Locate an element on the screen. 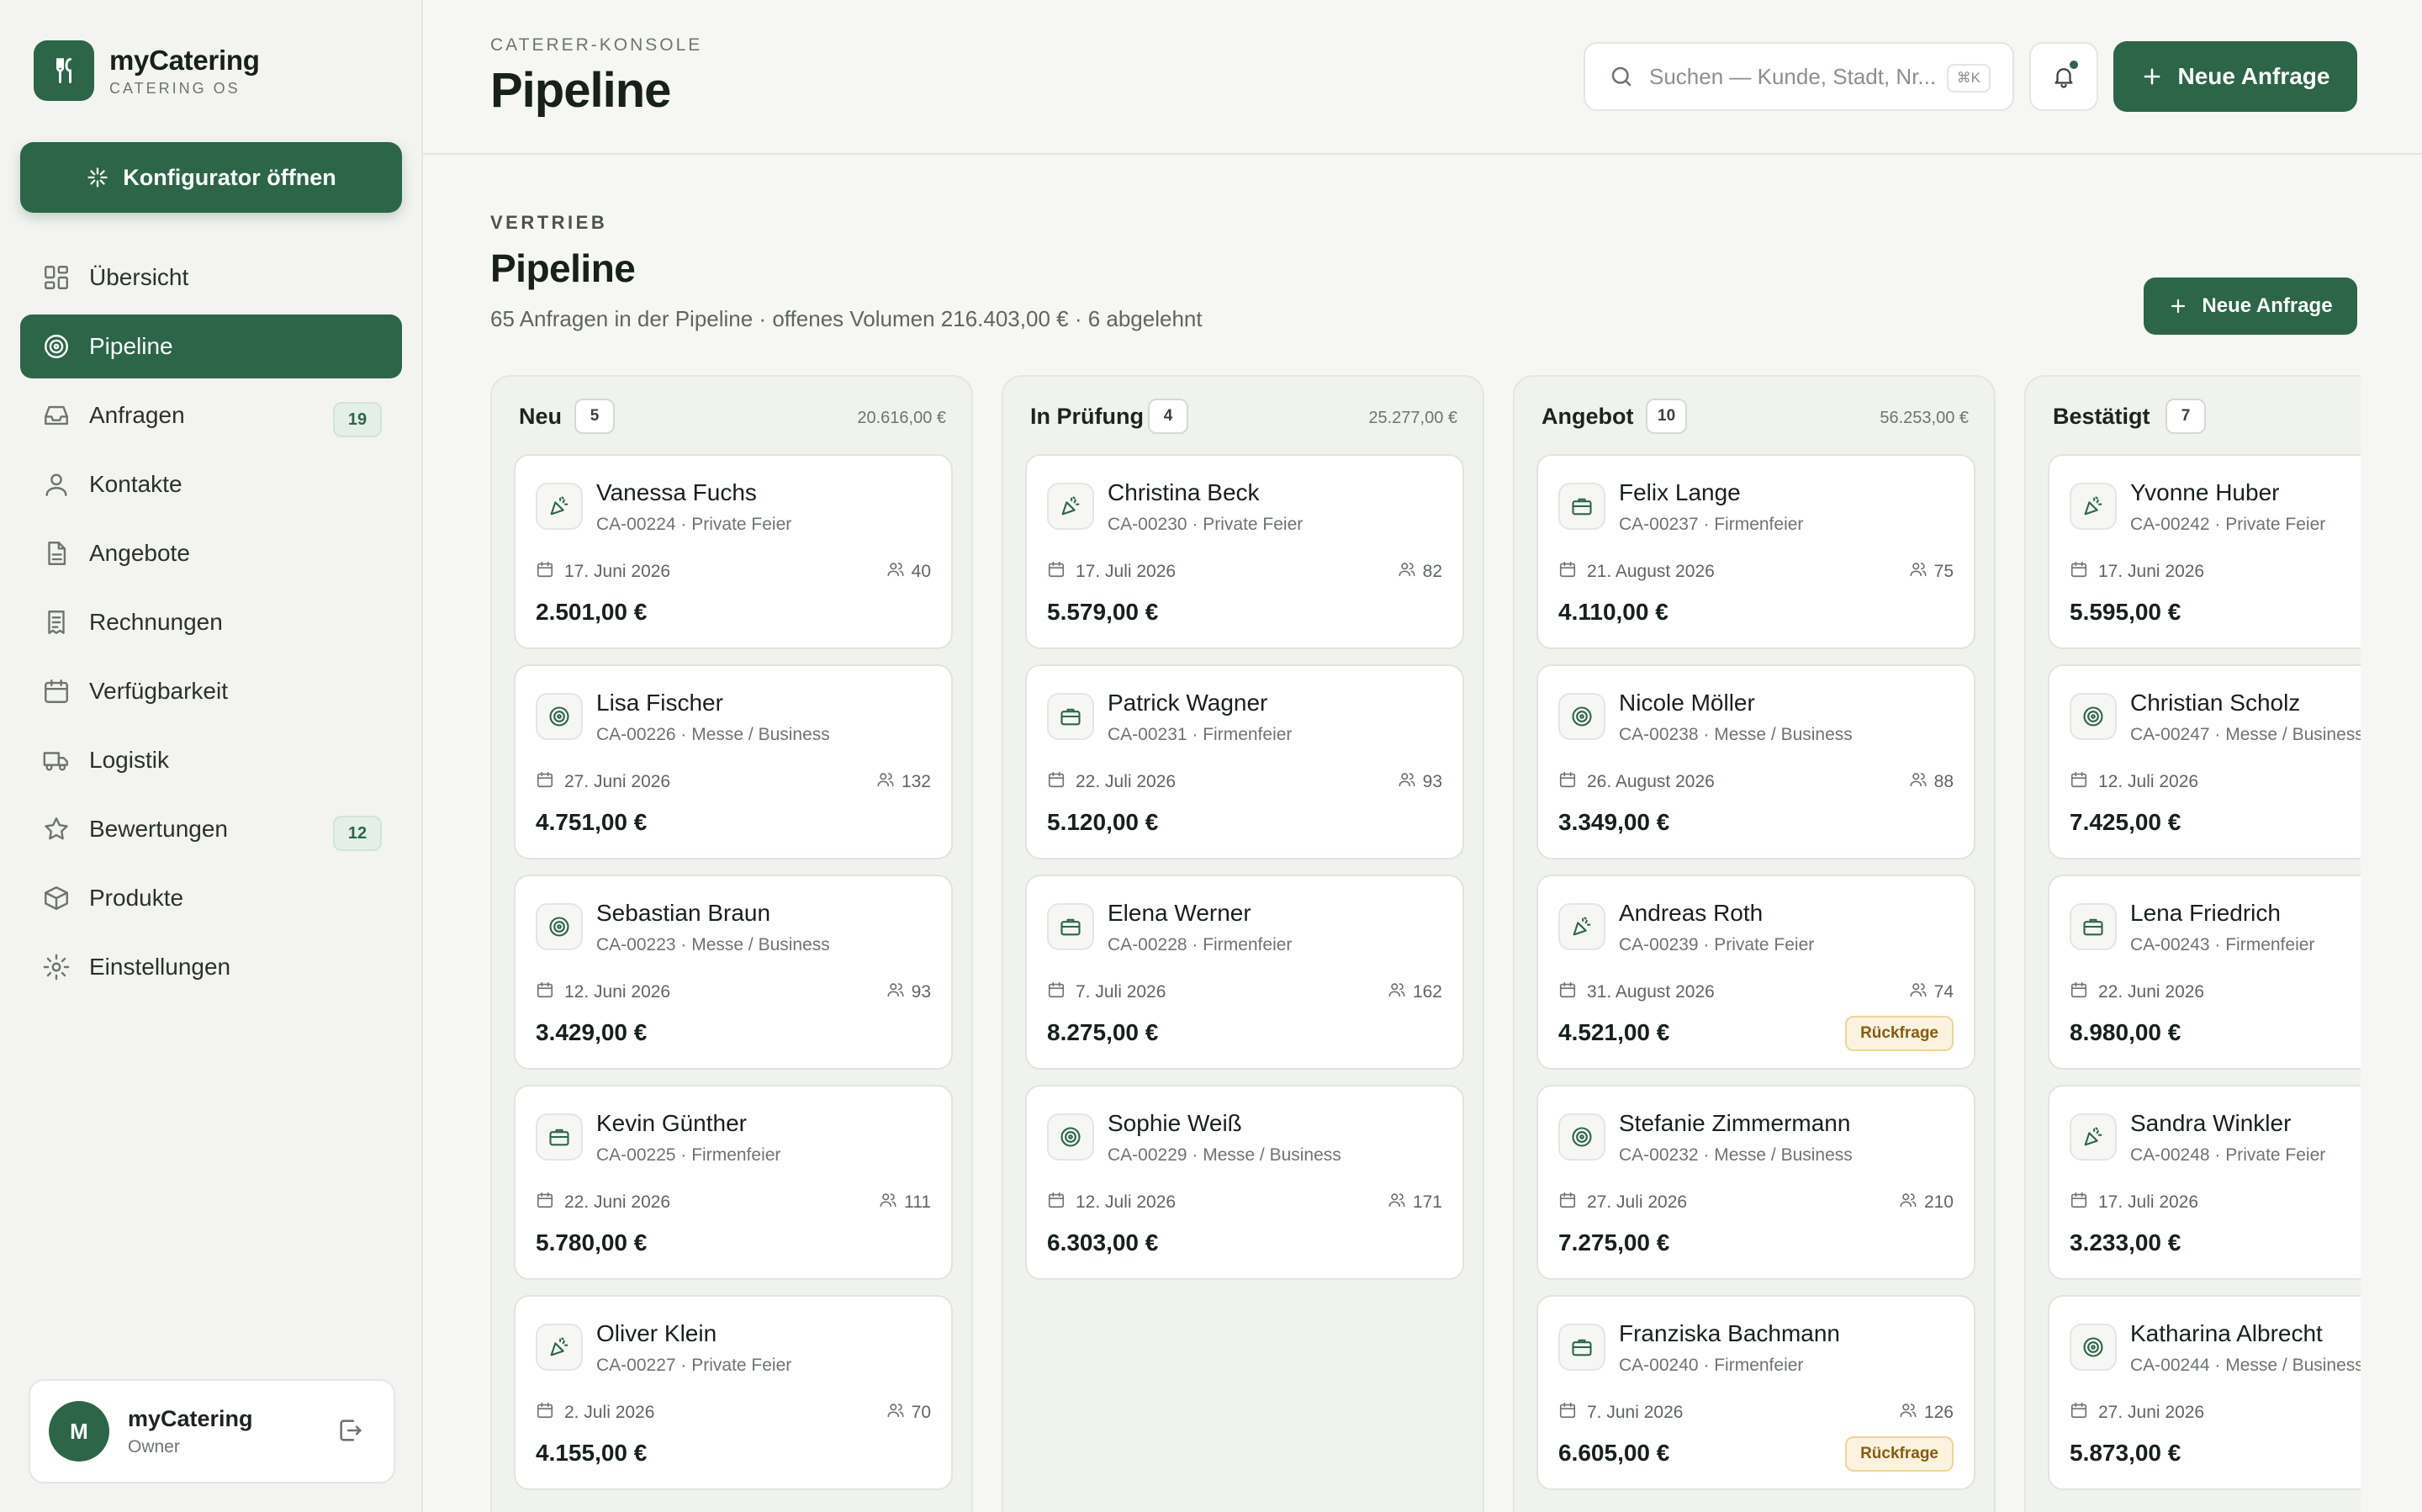  card-date: 21. August 2026 is located at coordinates (1636, 572).